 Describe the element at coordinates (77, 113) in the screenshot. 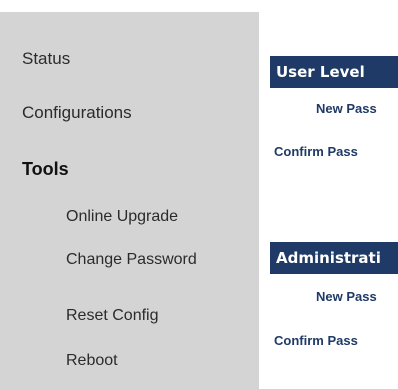

I see `nav-configurations: Configurations` at that location.